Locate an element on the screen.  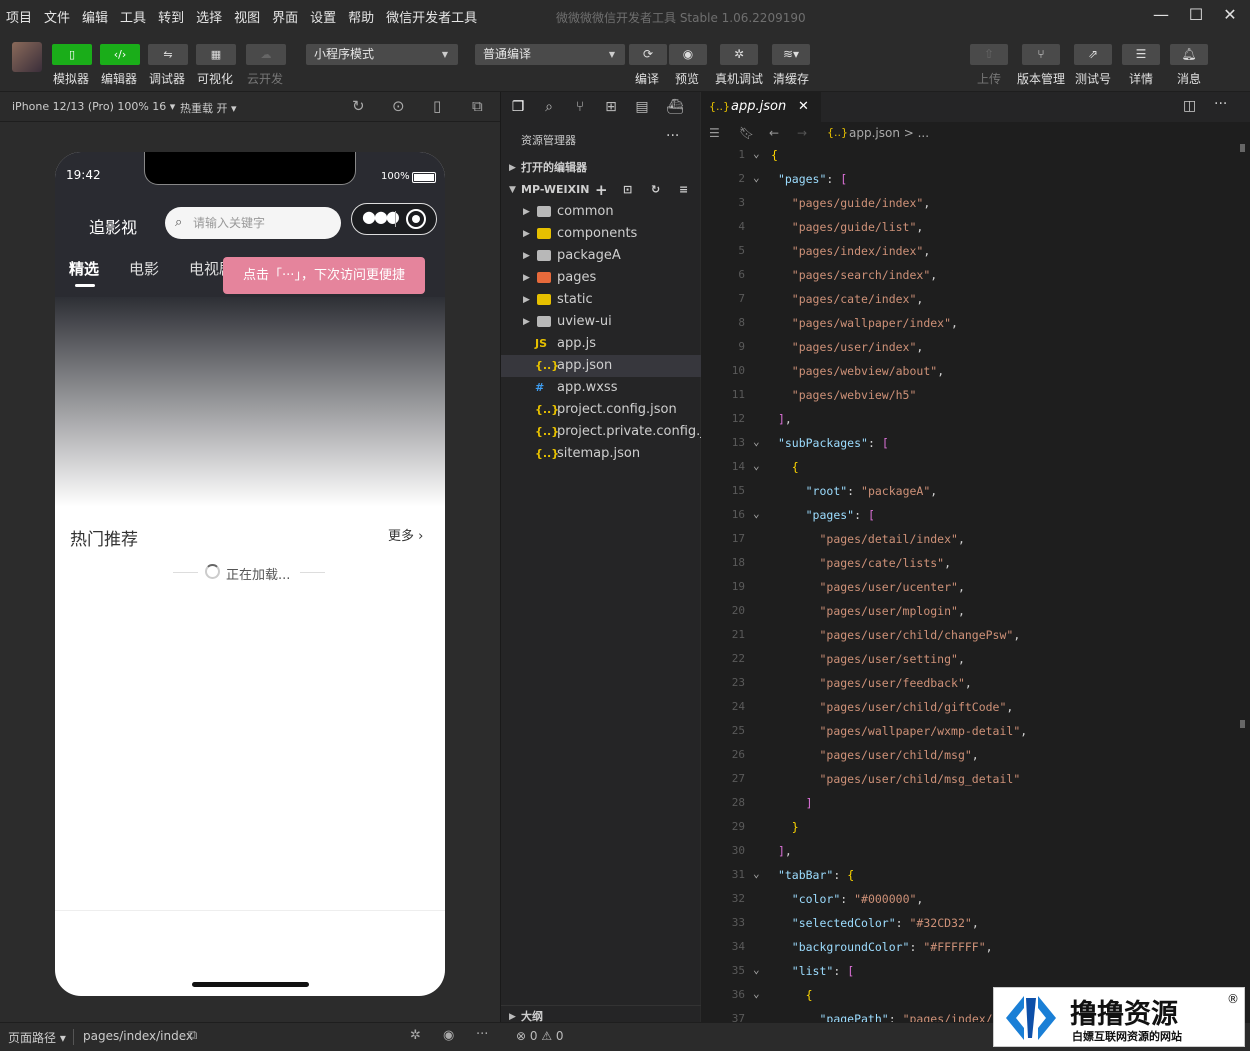
capsule-menu: ●●● is located at coordinates (394, 219).